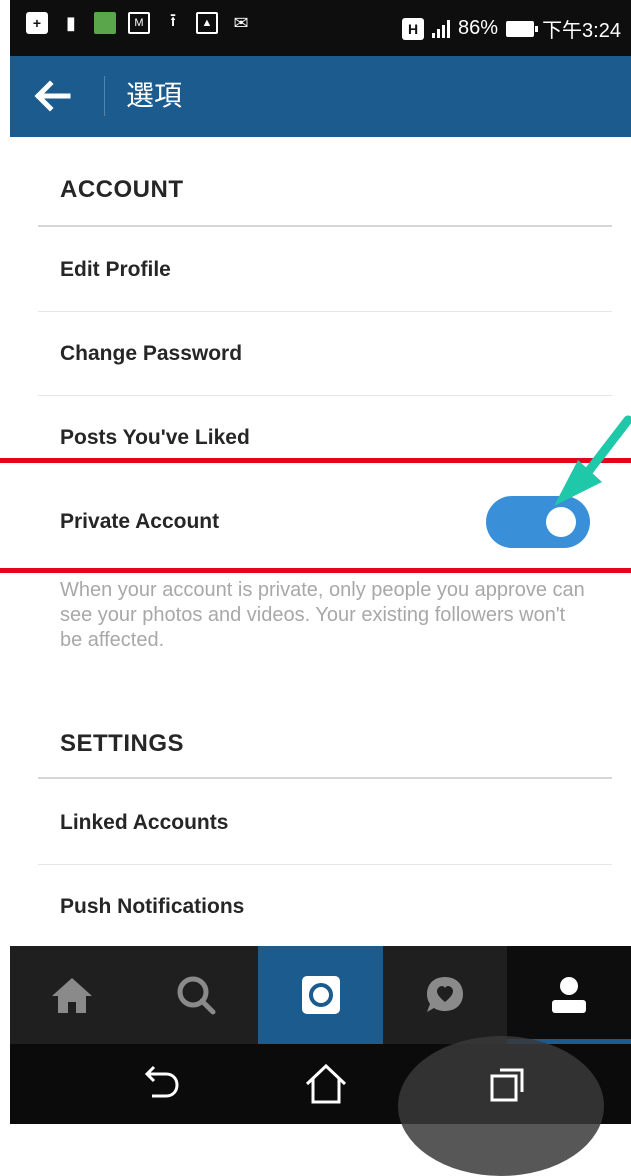  Describe the element at coordinates (122, 189) in the screenshot. I see `section-header-account: ACCOUNT` at that location.